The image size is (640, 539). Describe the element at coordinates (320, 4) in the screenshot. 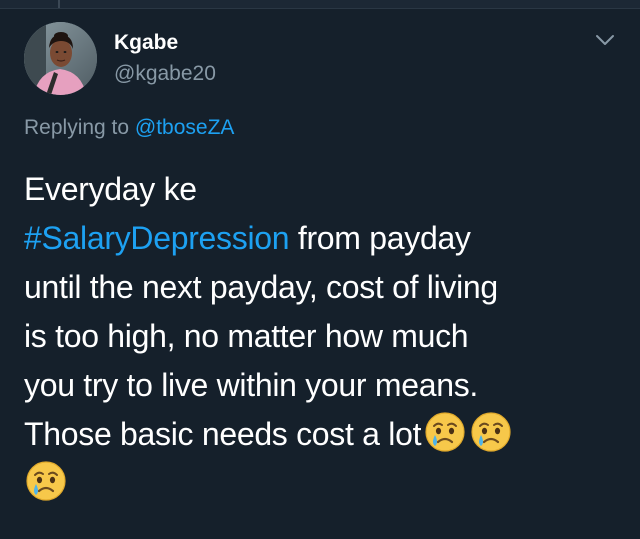

I see `top-border` at that location.